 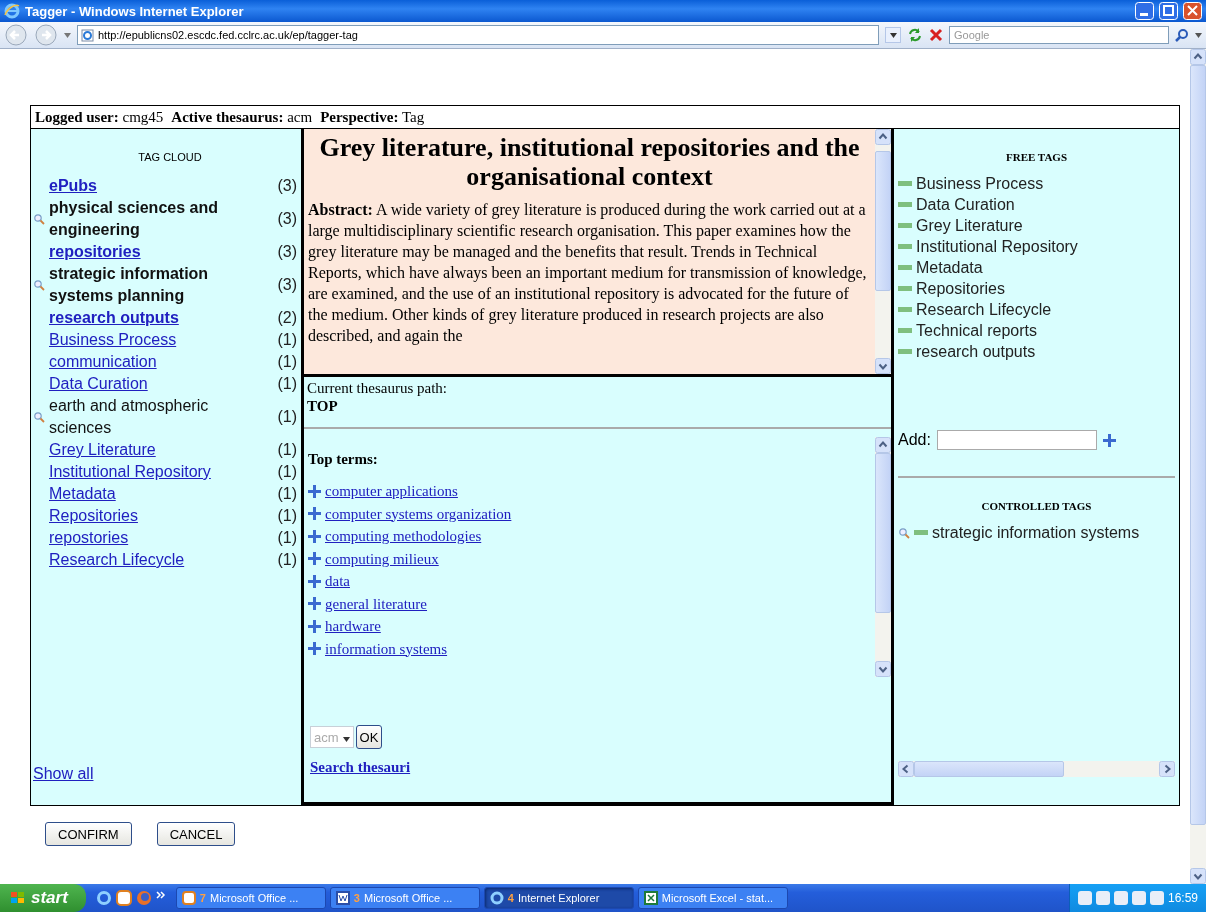 What do you see at coordinates (906, 769) in the screenshot?
I see `scroll-left-icon` at bounding box center [906, 769].